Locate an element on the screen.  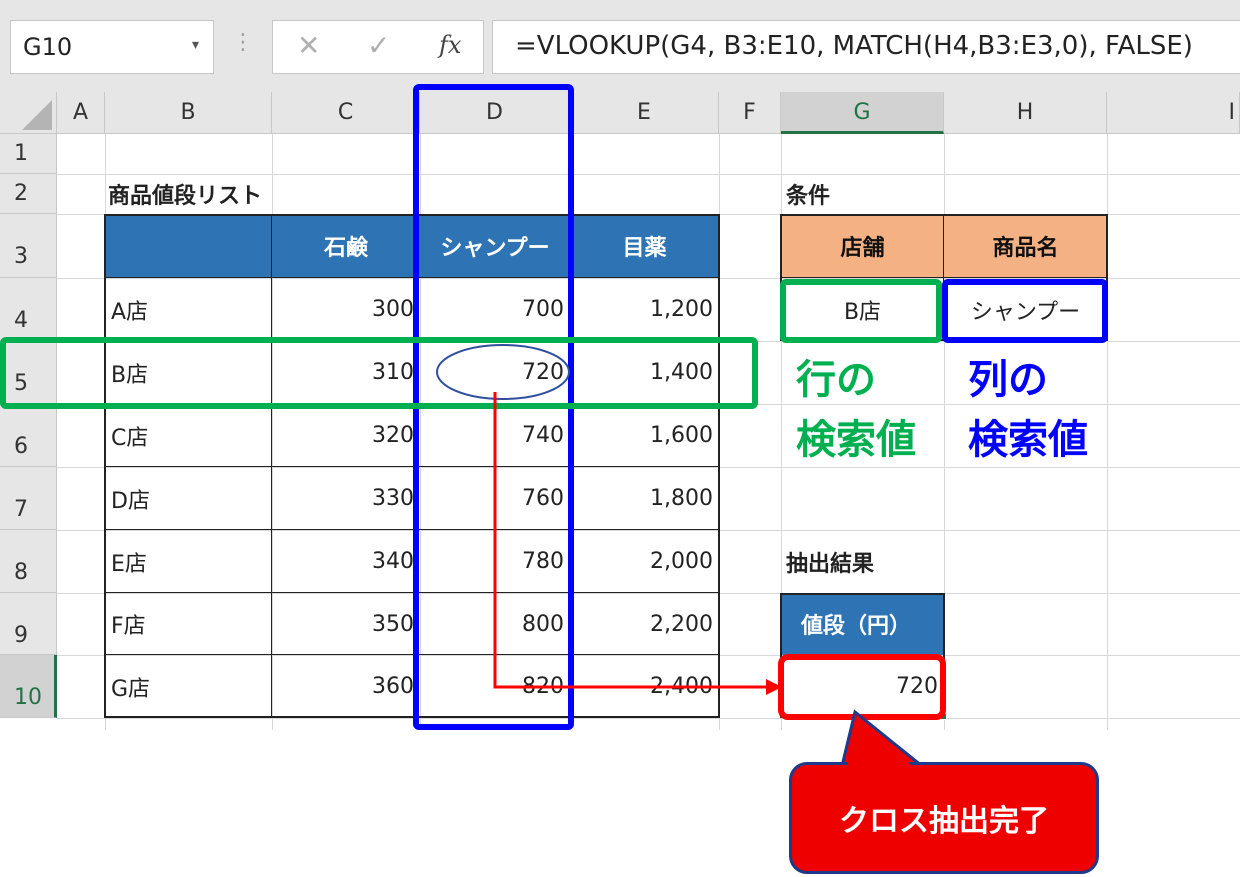
callout-tail-fill is located at coordinates (881, 745).